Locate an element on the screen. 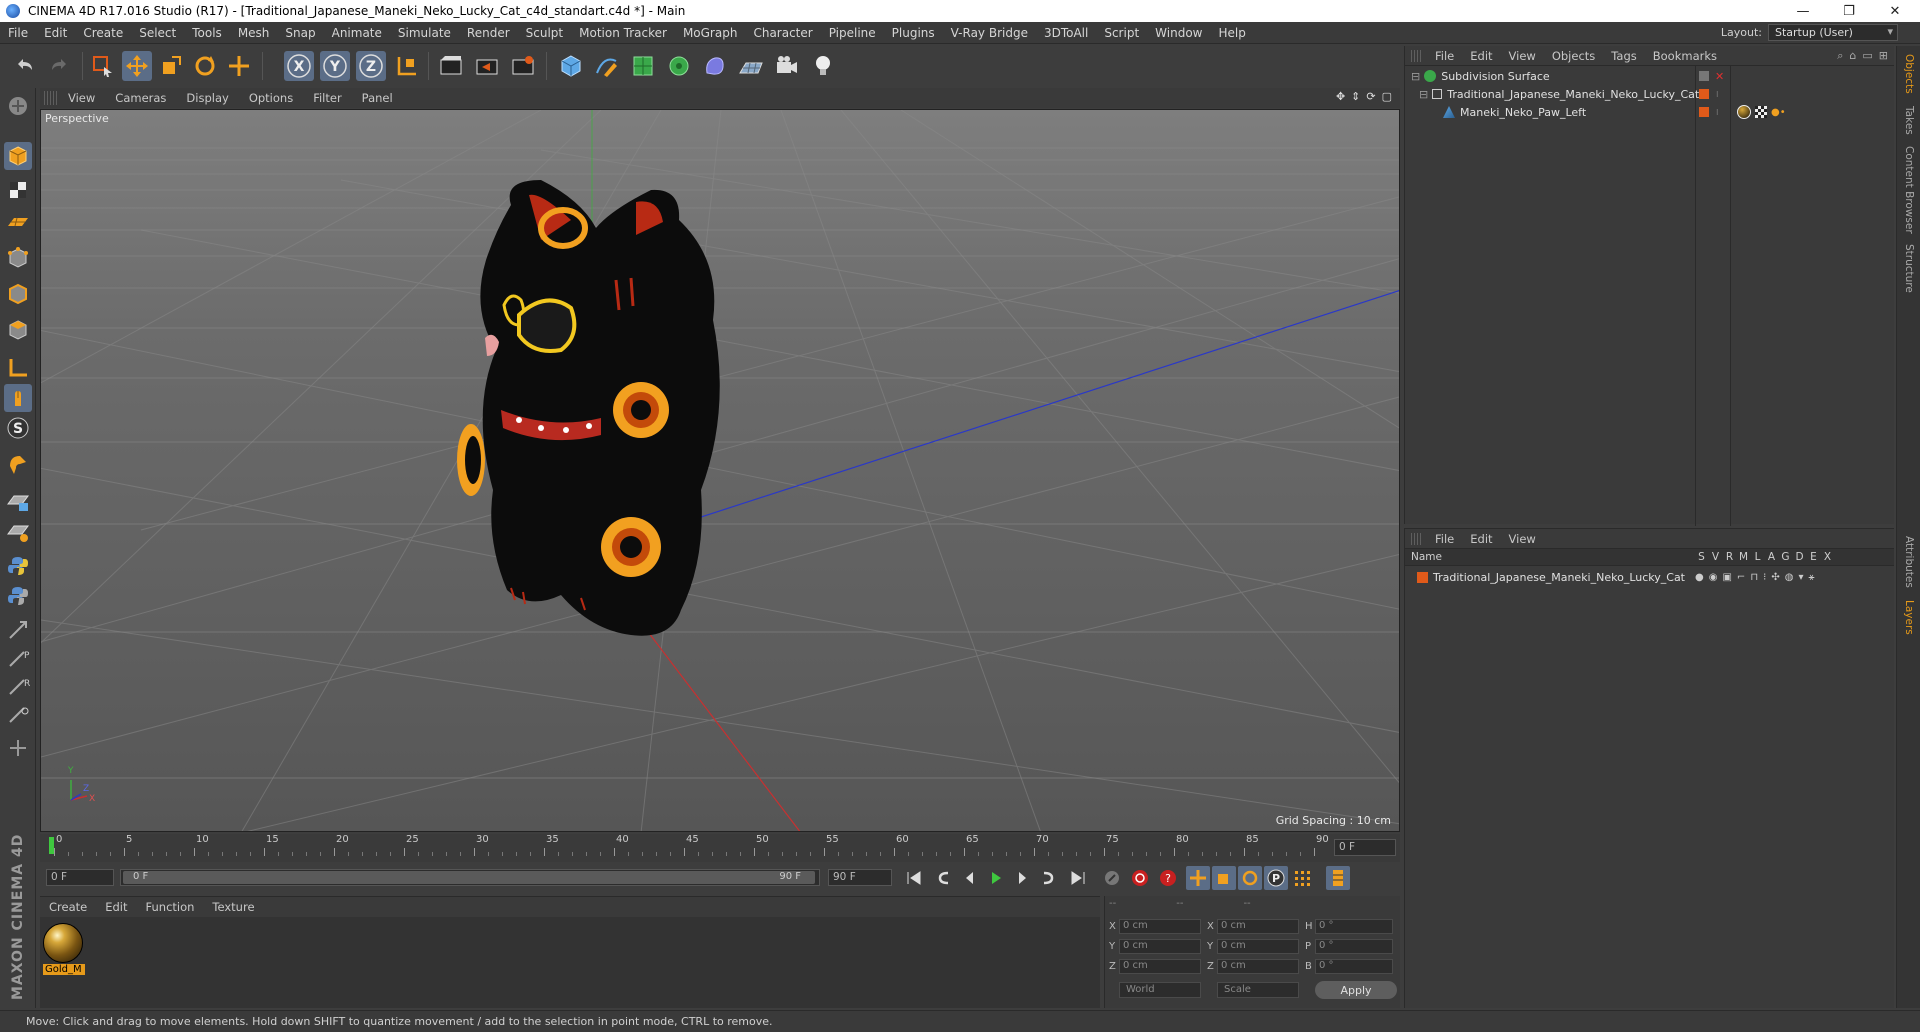 The height and width of the screenshot is (1032, 1920). plugin-tool-p-icon: P is located at coordinates (18, 658).